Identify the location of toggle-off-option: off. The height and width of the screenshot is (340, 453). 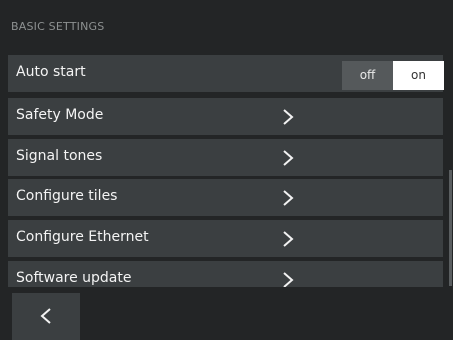
(367, 75).